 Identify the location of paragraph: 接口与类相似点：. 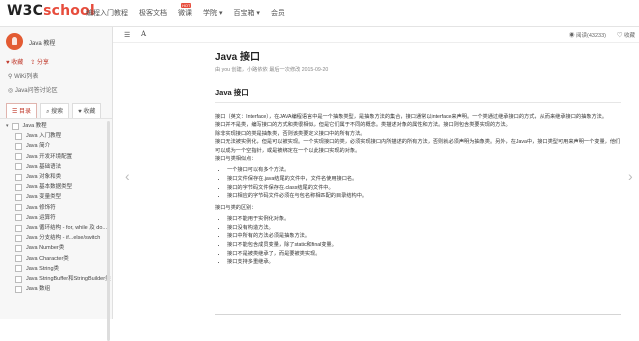
(236, 159).